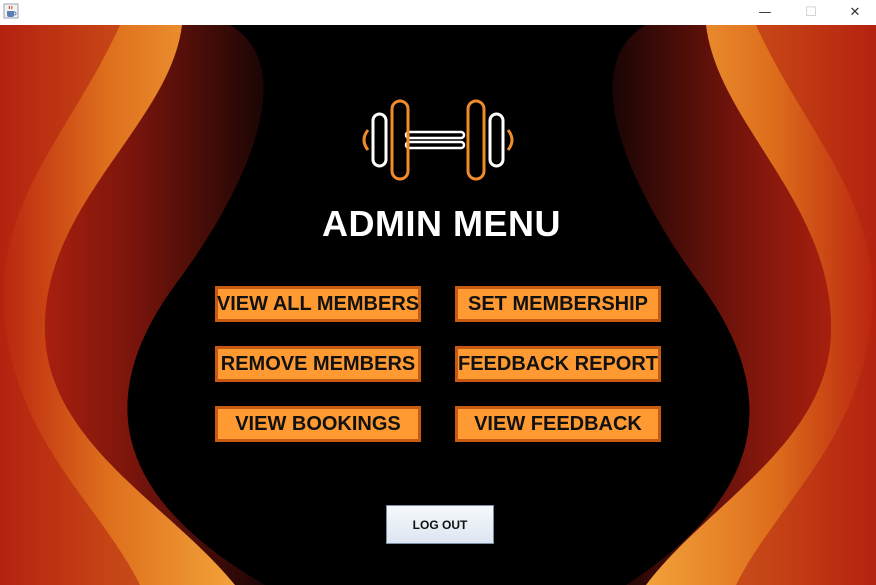 The image size is (876, 585). What do you see at coordinates (558, 424) in the screenshot?
I see `view-feedback-button: VIEW FEEDBACK` at bounding box center [558, 424].